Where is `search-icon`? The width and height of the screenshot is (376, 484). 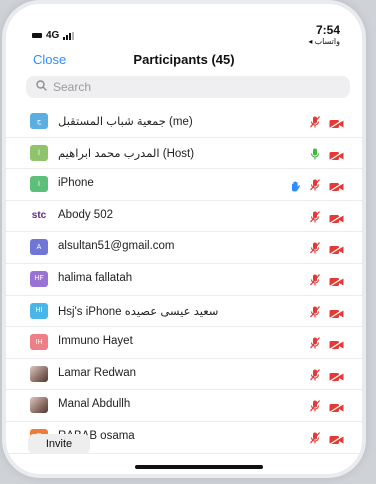
search-icon is located at coordinates (41, 87).